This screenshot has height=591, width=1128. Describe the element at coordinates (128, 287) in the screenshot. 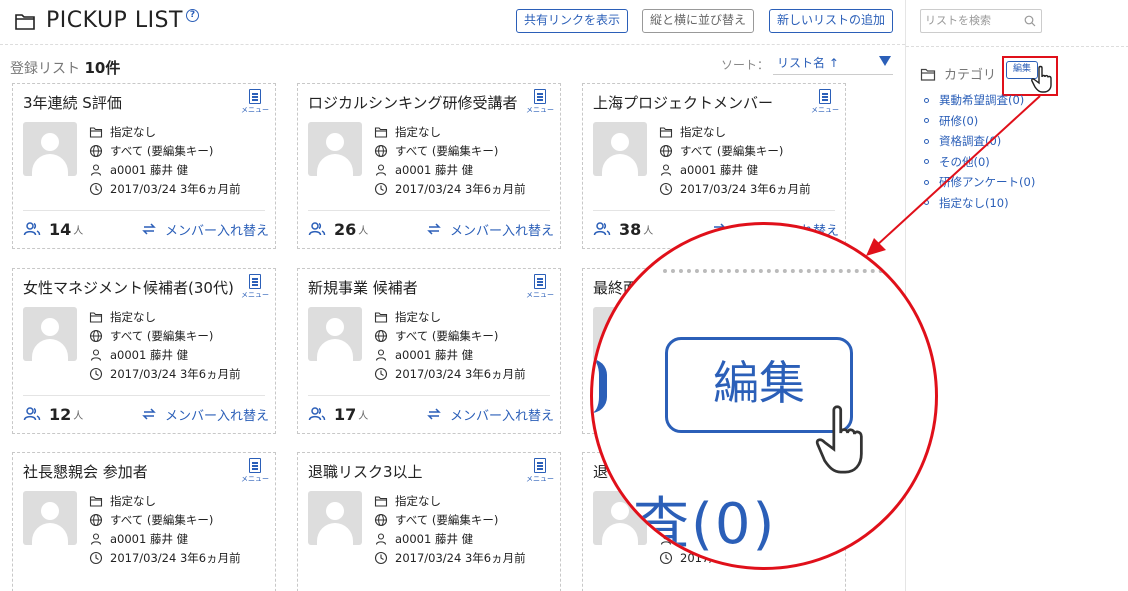

I see `card-title: 女性マネジメント候補者(30代)` at that location.